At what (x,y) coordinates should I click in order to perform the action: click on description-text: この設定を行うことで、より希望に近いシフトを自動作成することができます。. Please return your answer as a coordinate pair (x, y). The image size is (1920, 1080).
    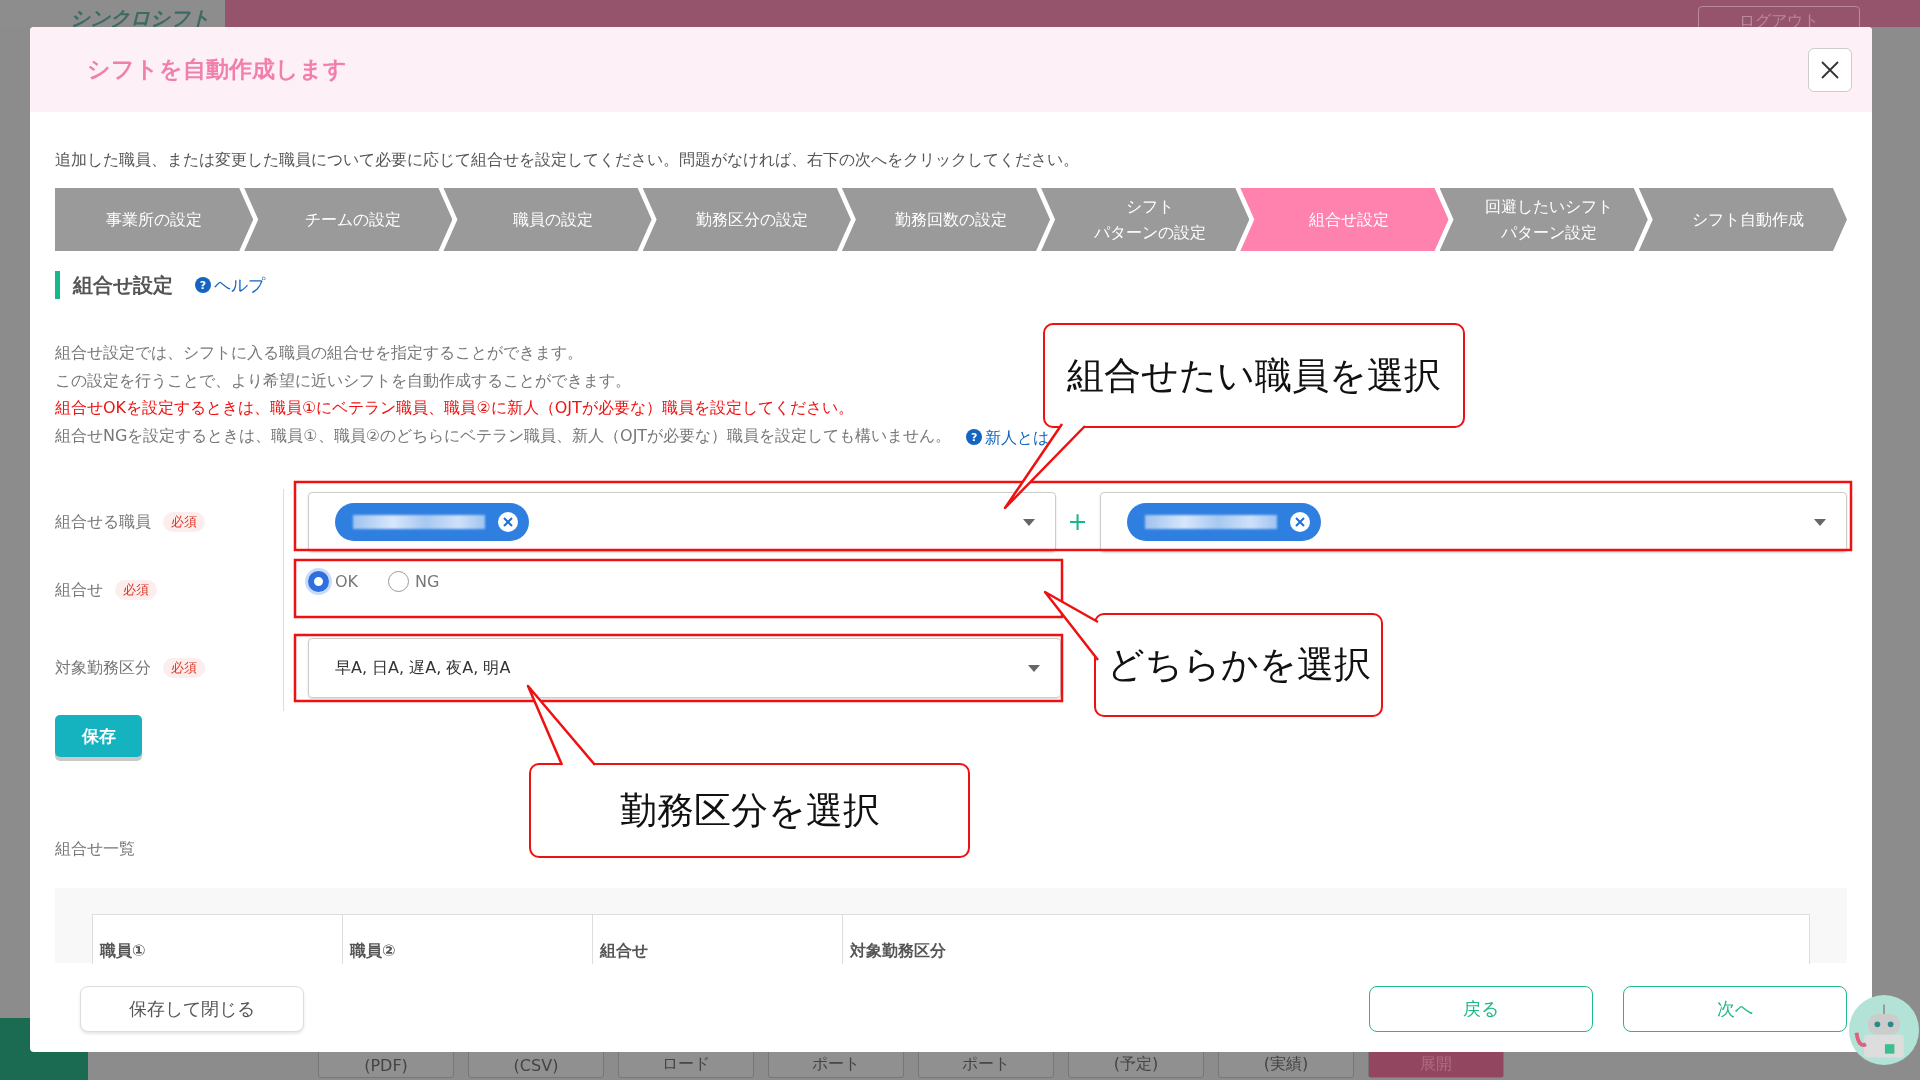
    Looking at the image, I should click on (343, 380).